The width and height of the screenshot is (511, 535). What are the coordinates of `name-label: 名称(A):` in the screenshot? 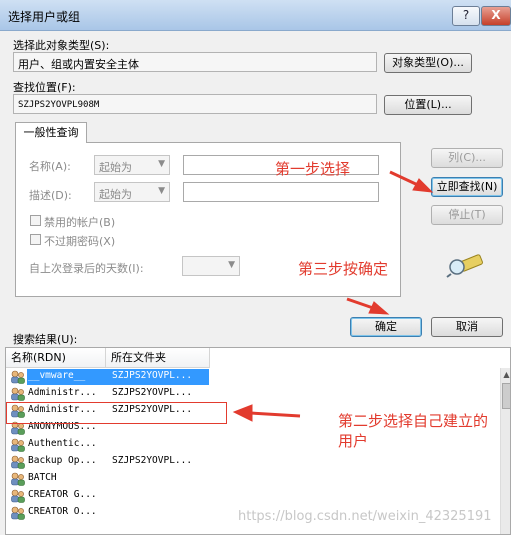 It's located at (50, 166).